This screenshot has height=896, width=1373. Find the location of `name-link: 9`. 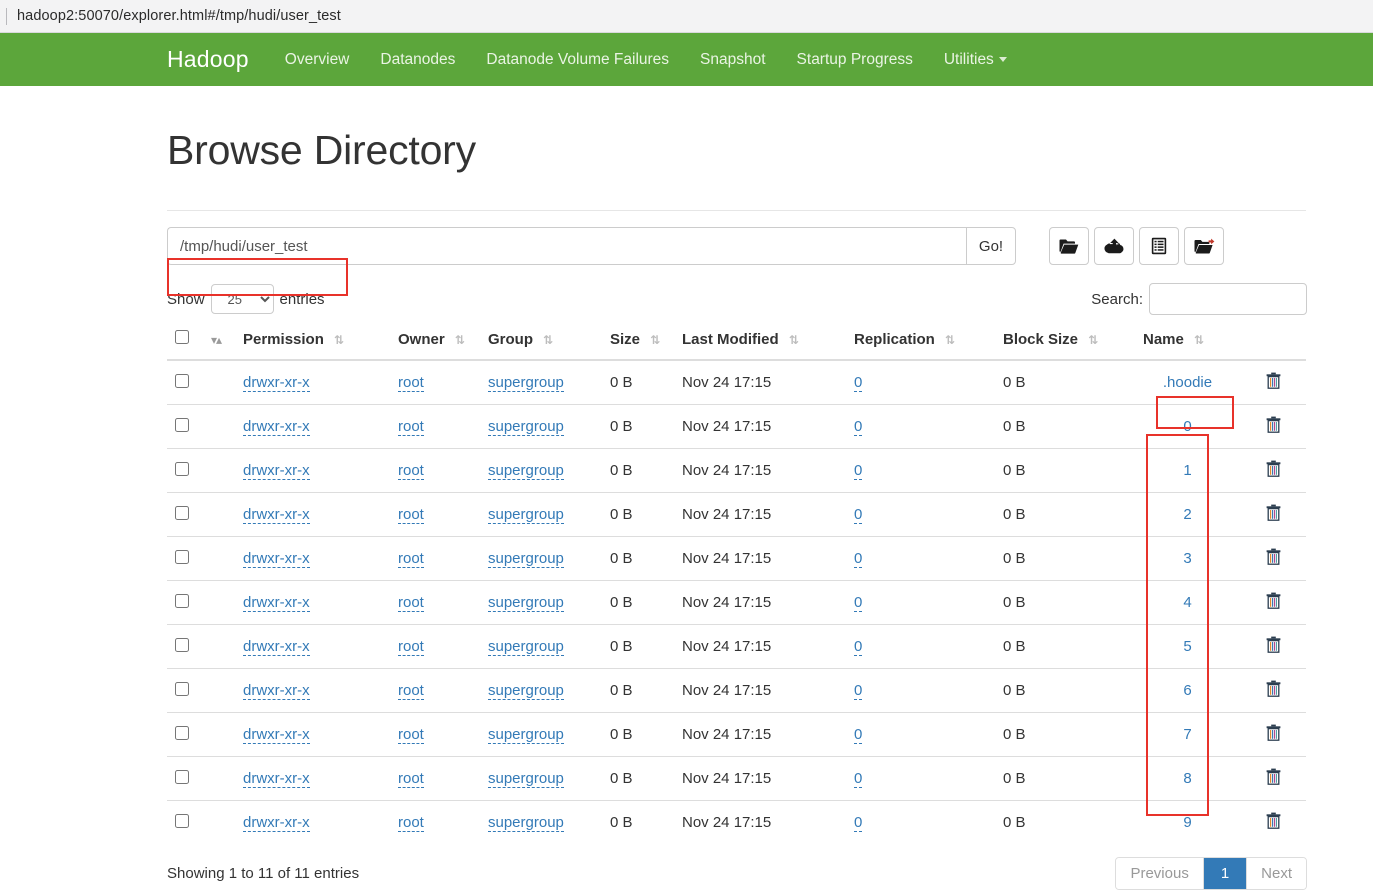

name-link: 9 is located at coordinates (1187, 822).